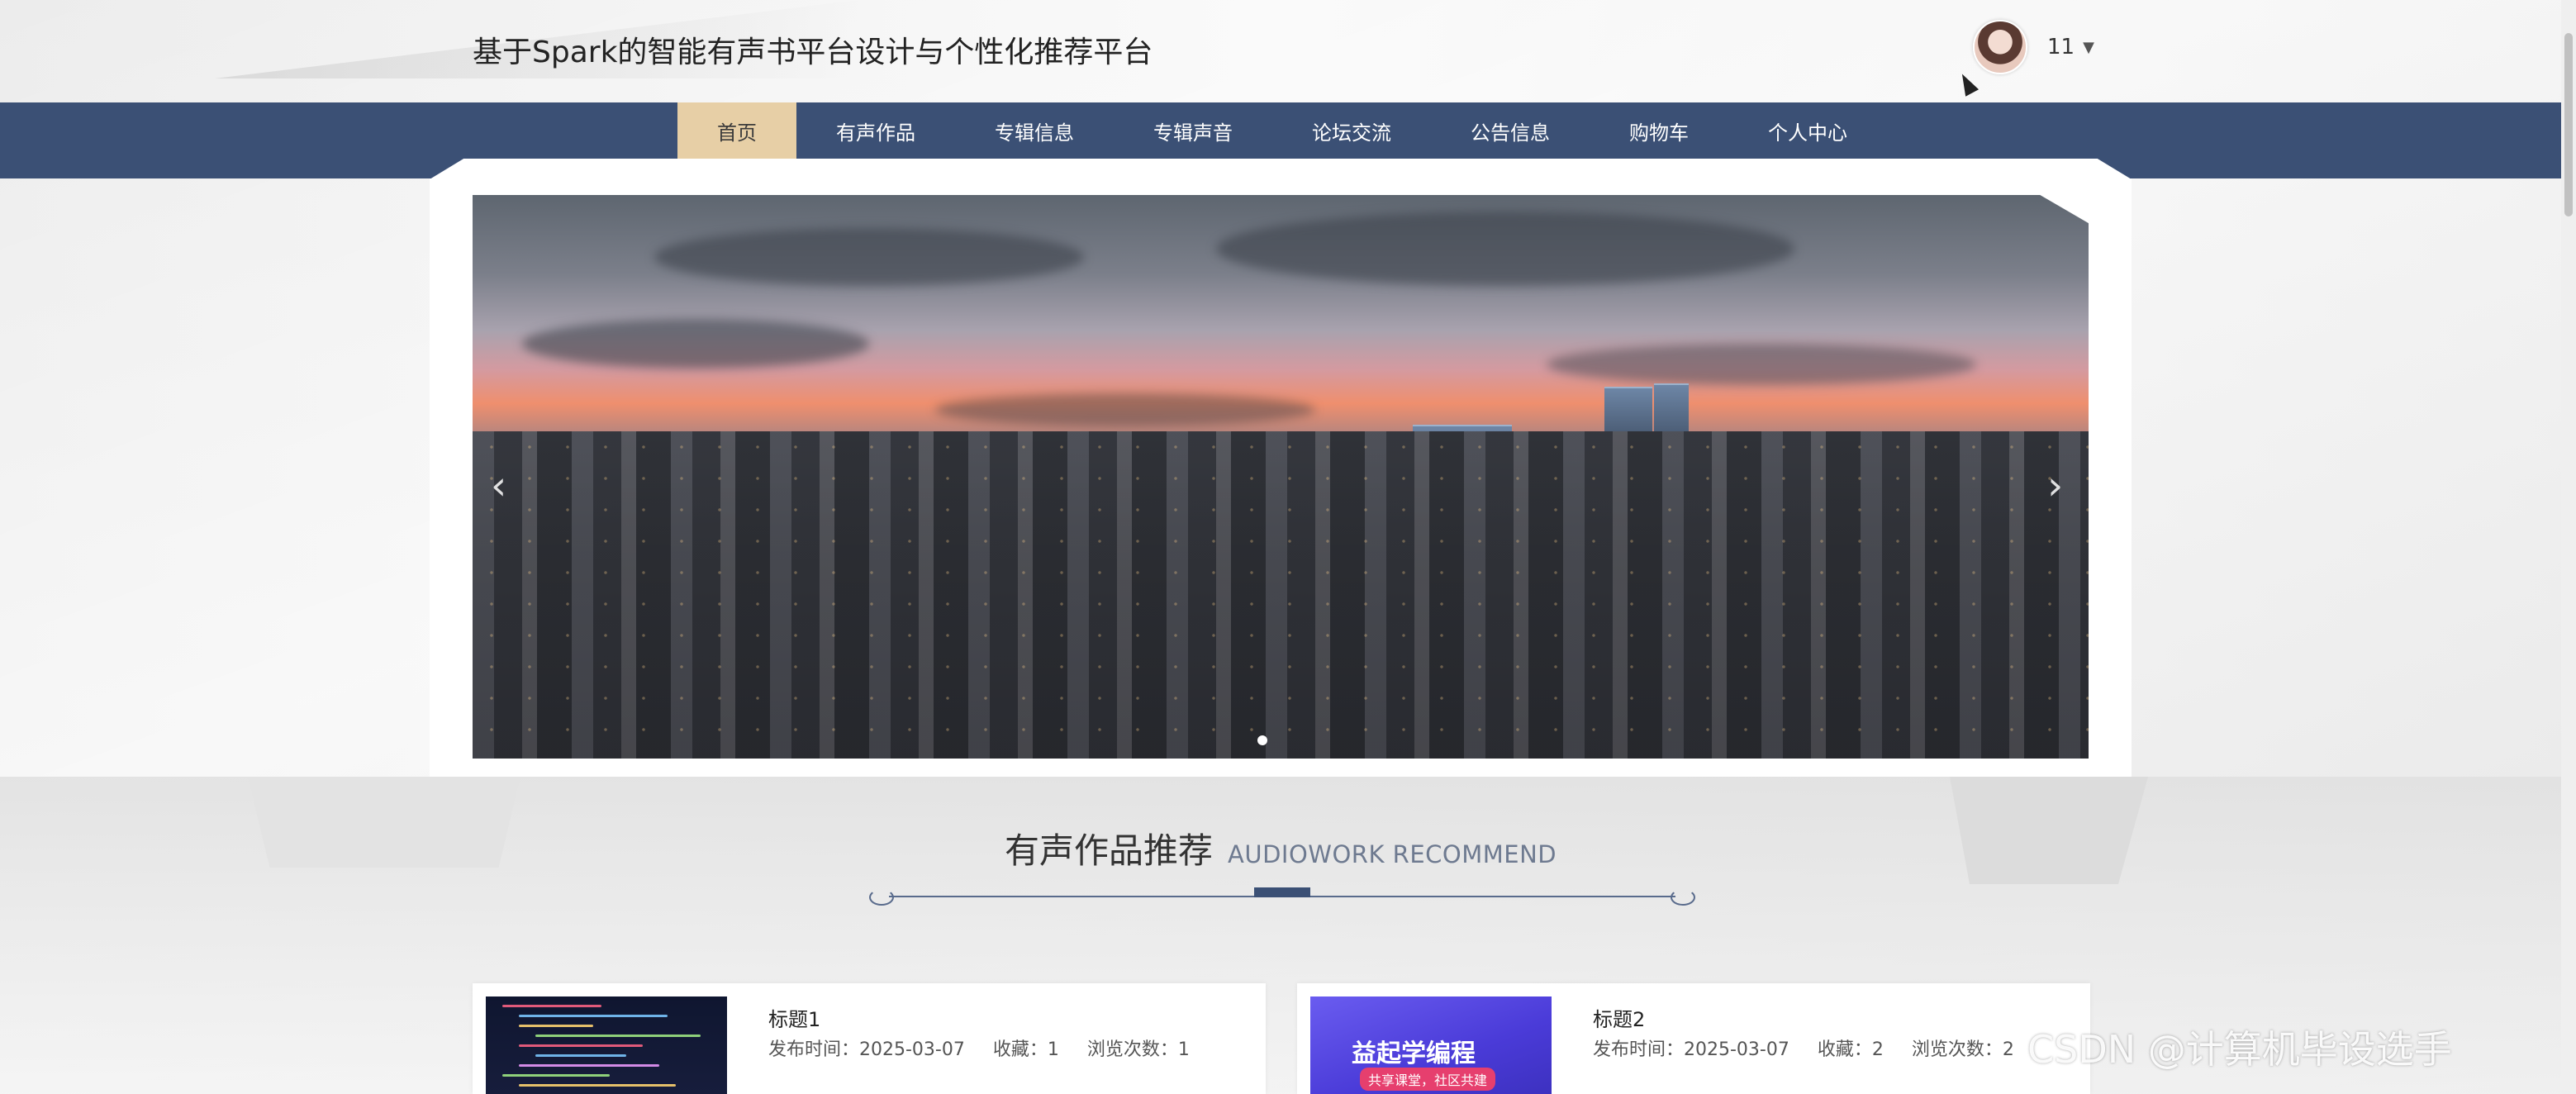 The width and height of the screenshot is (2576, 1094). What do you see at coordinates (2239, 1049) in the screenshot?
I see `watermark: CSDN @计算机毕设选手` at bounding box center [2239, 1049].